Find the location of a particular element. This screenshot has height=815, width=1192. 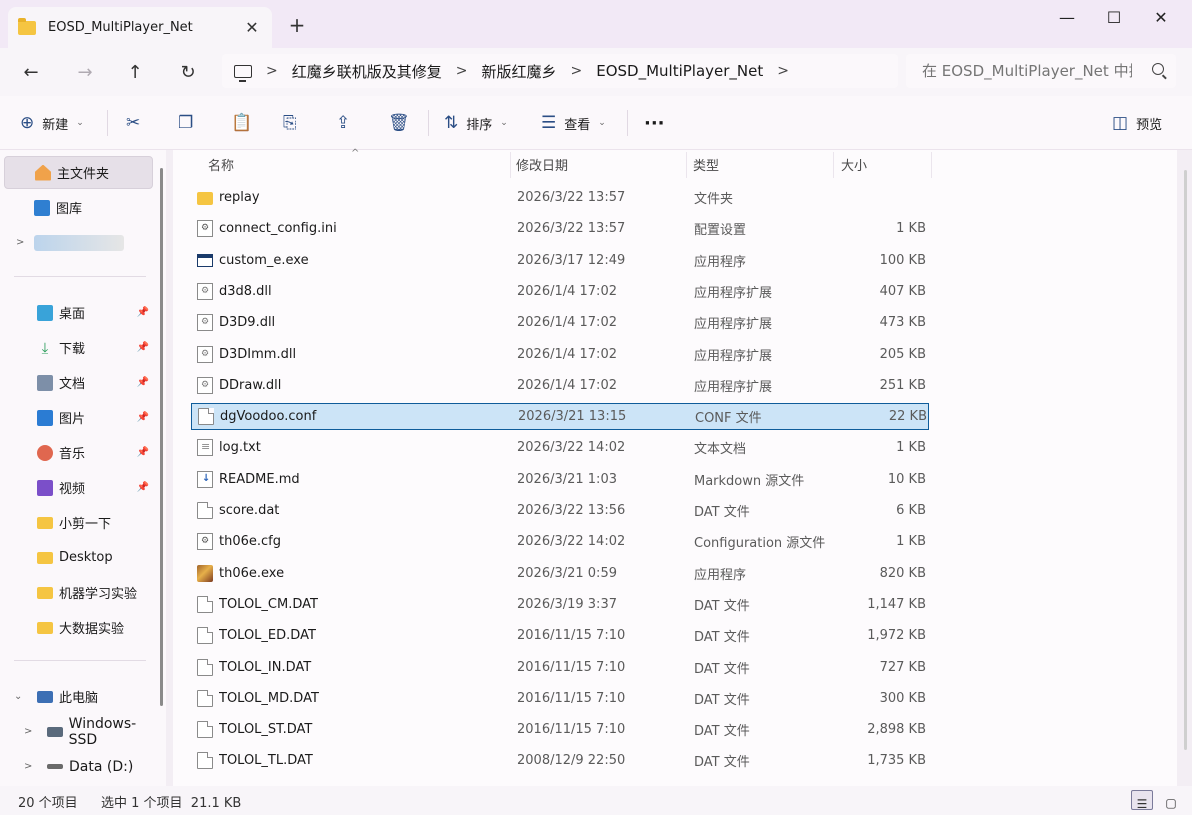

sidebar-item-gallery: 图库 is located at coordinates (78, 207).